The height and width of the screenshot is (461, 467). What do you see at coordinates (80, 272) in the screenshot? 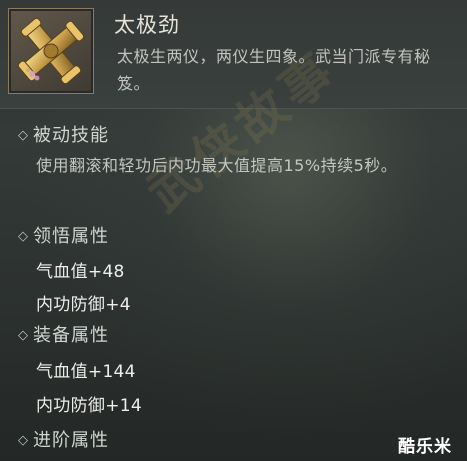
I see `stat-line: 气血值+48` at bounding box center [80, 272].